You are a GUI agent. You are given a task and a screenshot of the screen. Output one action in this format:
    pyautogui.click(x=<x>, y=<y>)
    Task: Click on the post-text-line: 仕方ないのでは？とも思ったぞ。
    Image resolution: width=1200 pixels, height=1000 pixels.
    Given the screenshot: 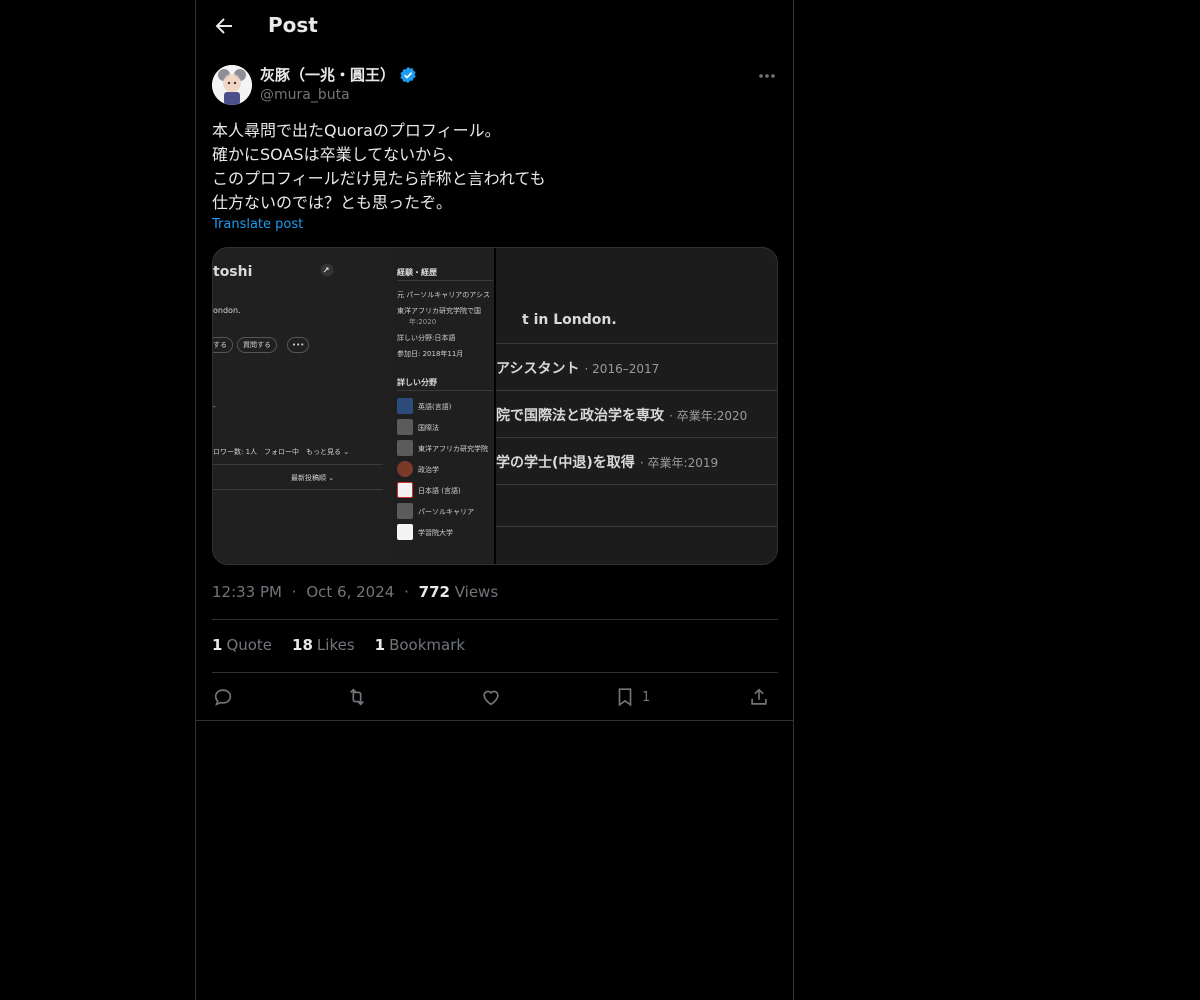 What is the action you would take?
    pyautogui.click(x=332, y=202)
    